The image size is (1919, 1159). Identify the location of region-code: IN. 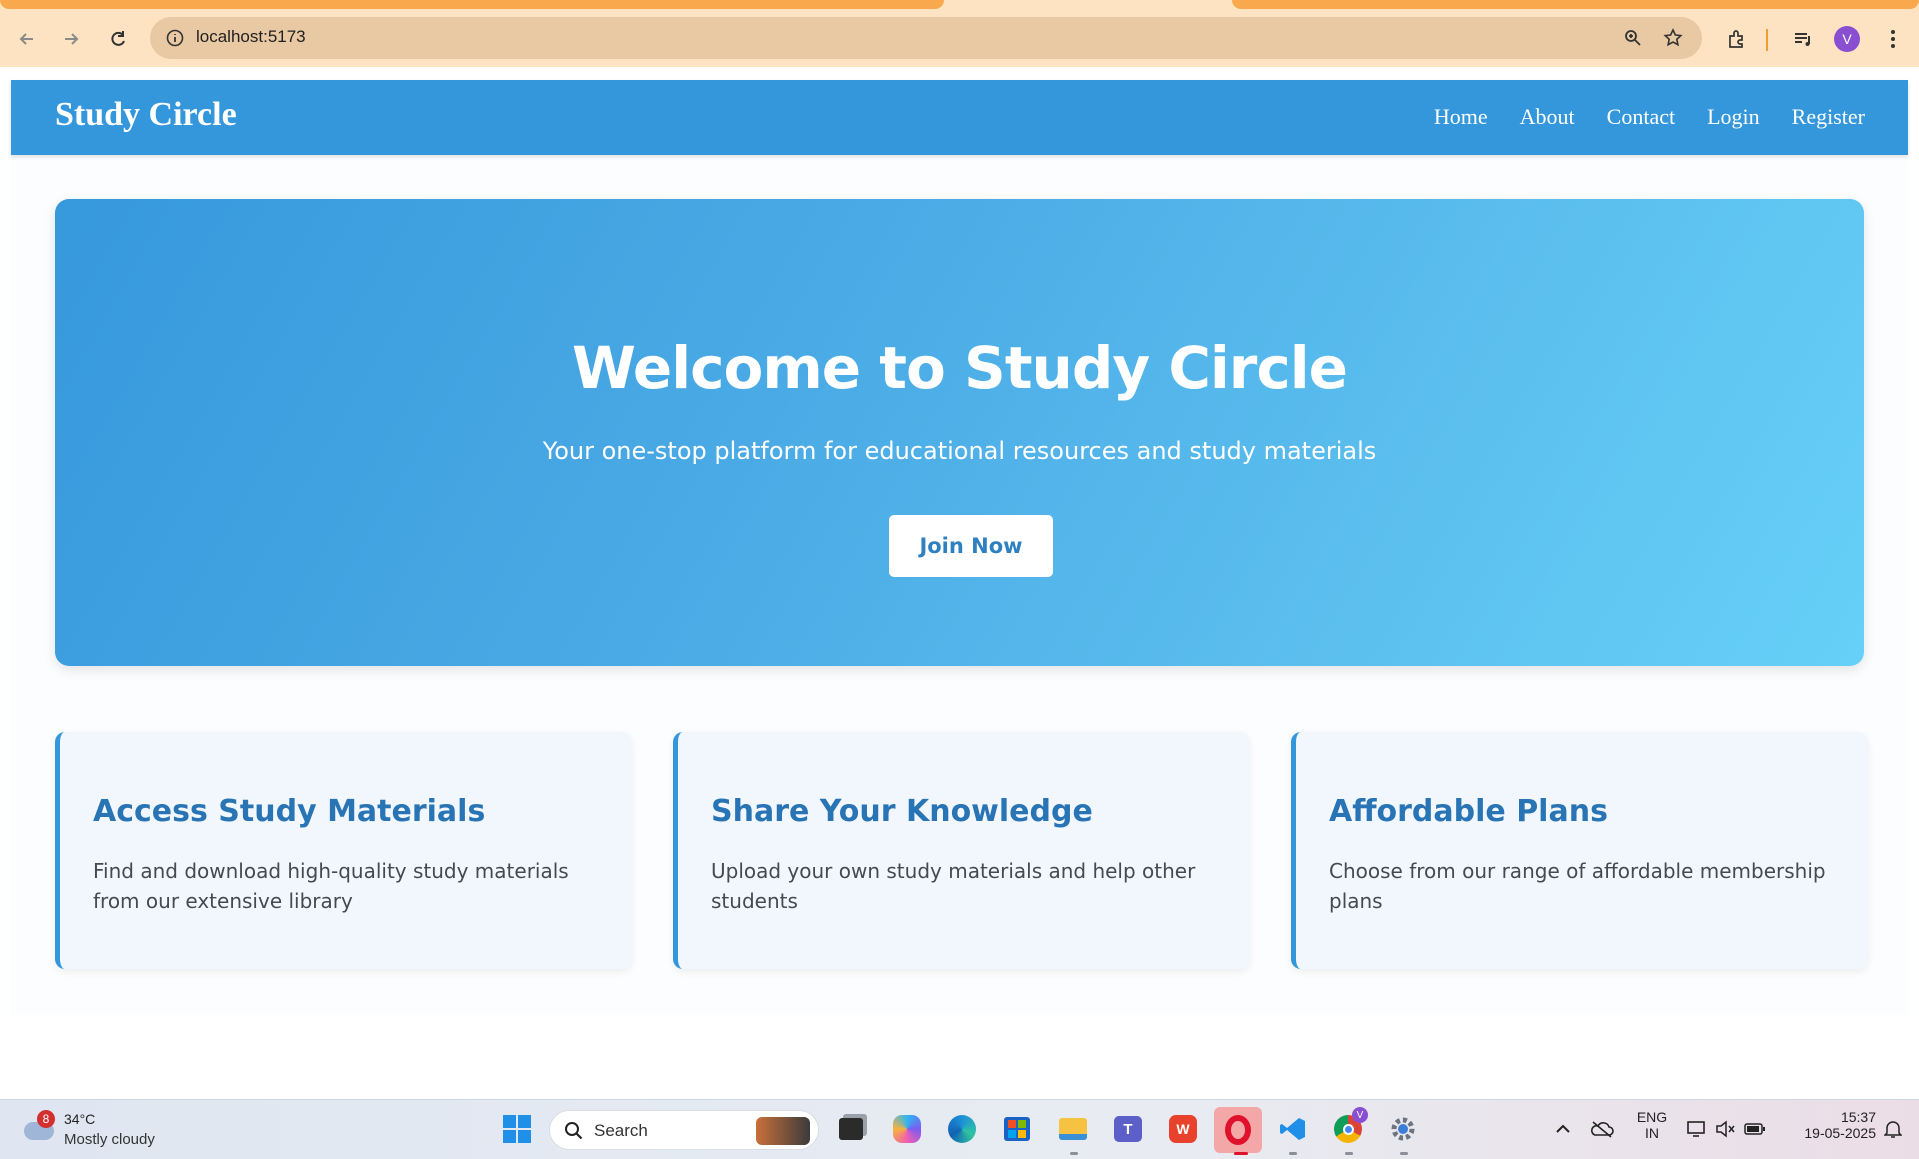
(1652, 1133).